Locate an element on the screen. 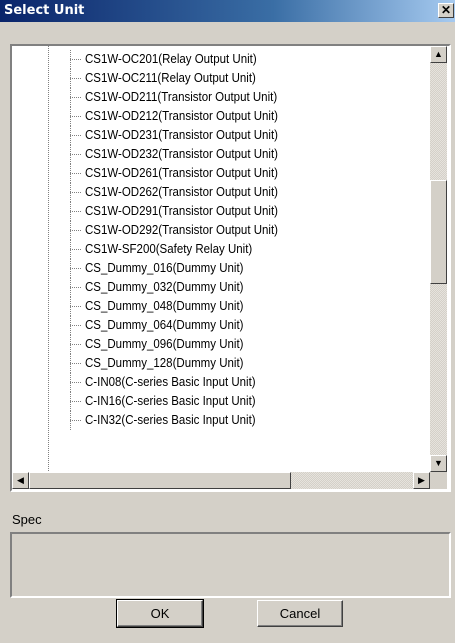  horizontal-scroll-thumb is located at coordinates (160, 480).